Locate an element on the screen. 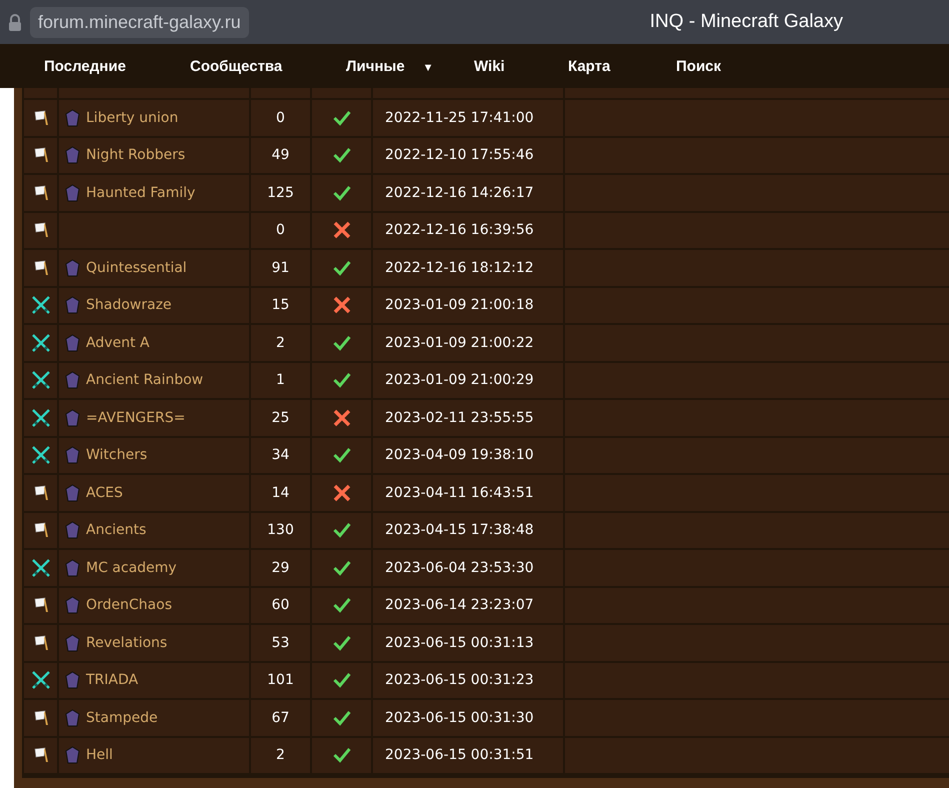 The width and height of the screenshot is (949, 788). date-time: 2023-06-14 23:23:07 is located at coordinates (459, 605).